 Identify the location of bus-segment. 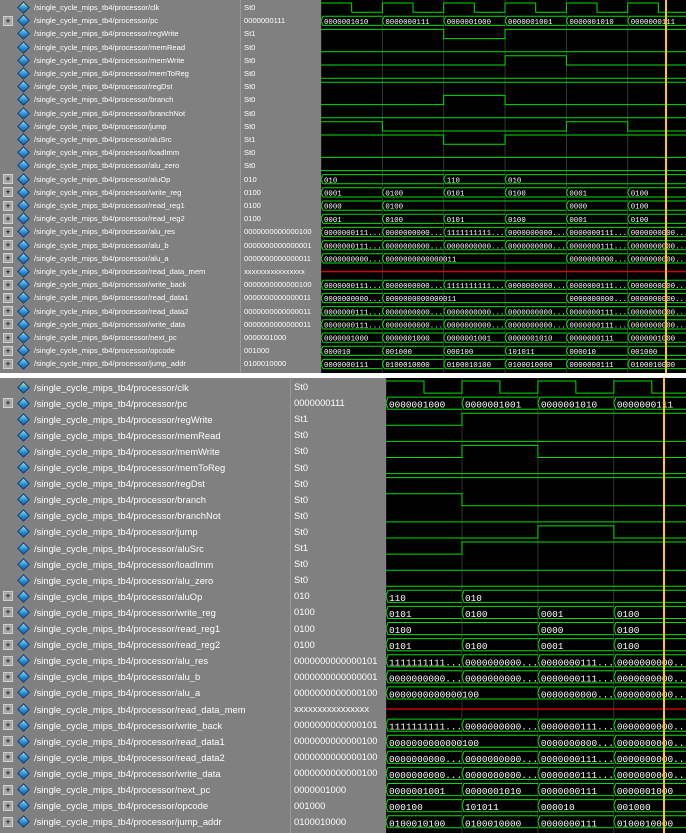
(656, 179).